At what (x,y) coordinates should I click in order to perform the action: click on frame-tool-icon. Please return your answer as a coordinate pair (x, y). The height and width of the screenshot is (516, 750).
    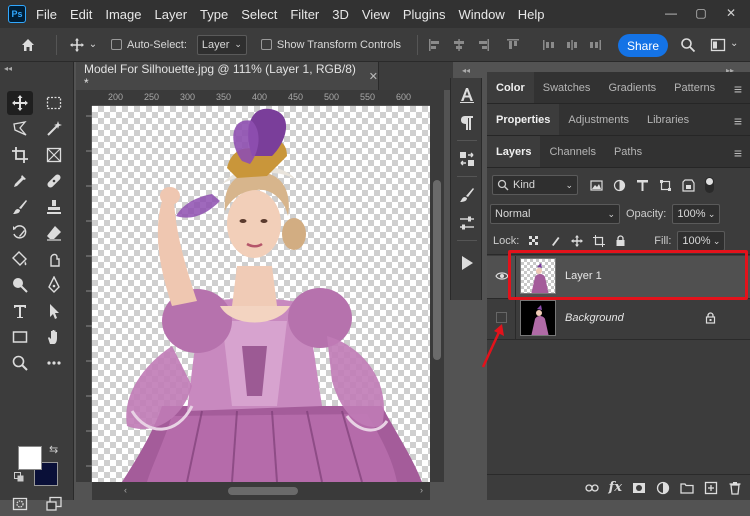
    Looking at the image, I should click on (54, 155).